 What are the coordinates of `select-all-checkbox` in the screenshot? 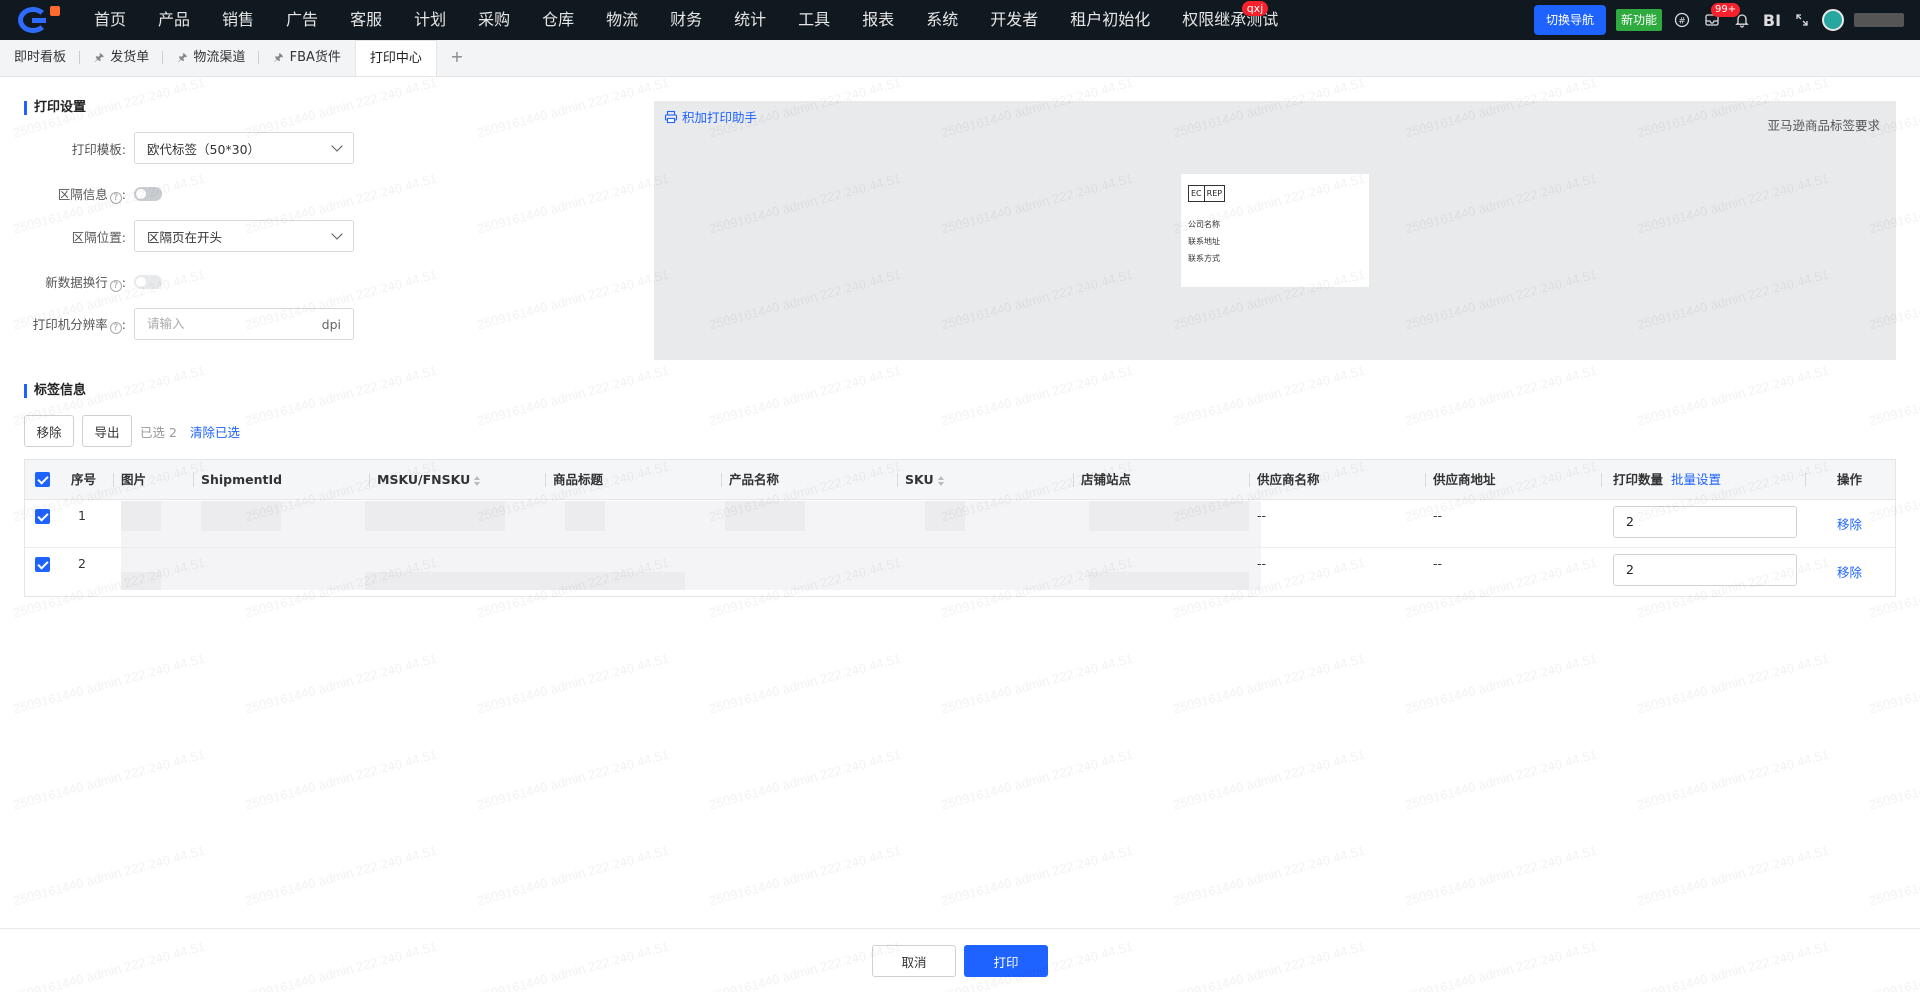 It's located at (42, 479).